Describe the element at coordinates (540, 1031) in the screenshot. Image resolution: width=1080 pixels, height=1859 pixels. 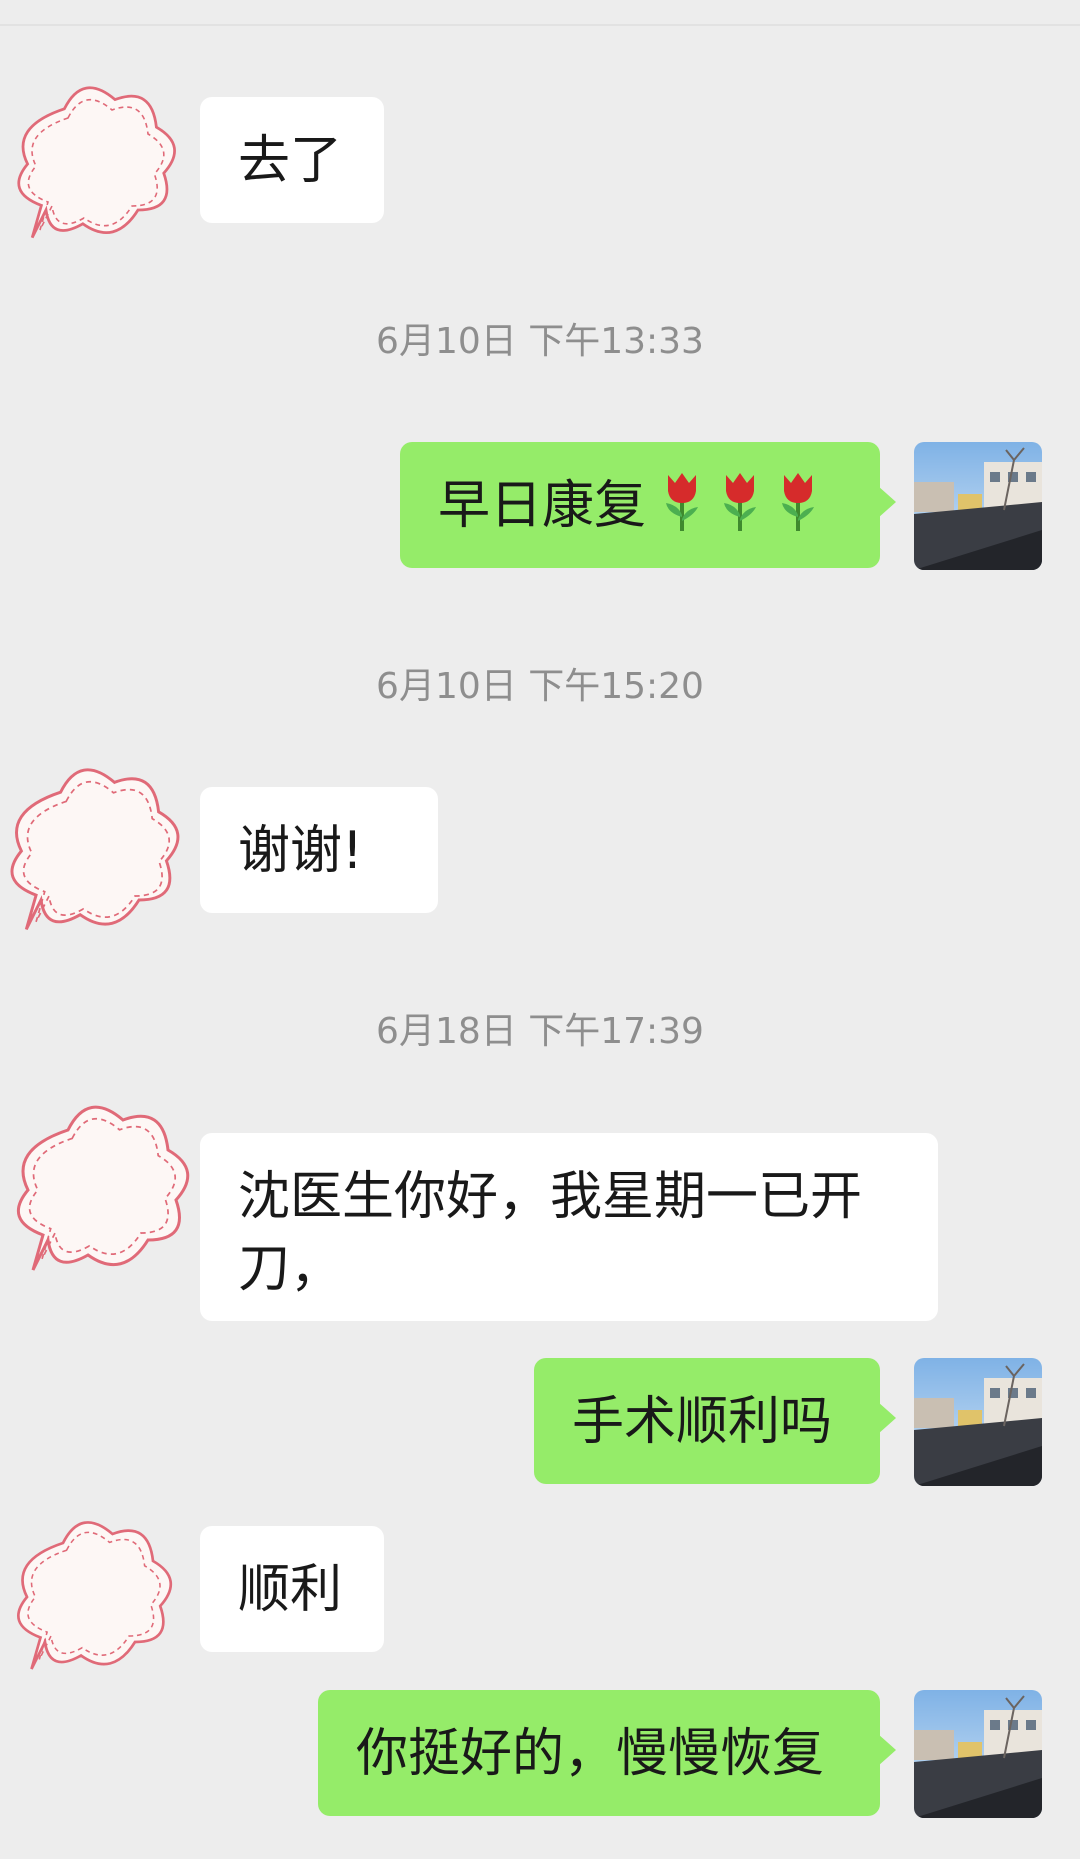
I see `timestamp: 6月18日 下午17:39` at that location.